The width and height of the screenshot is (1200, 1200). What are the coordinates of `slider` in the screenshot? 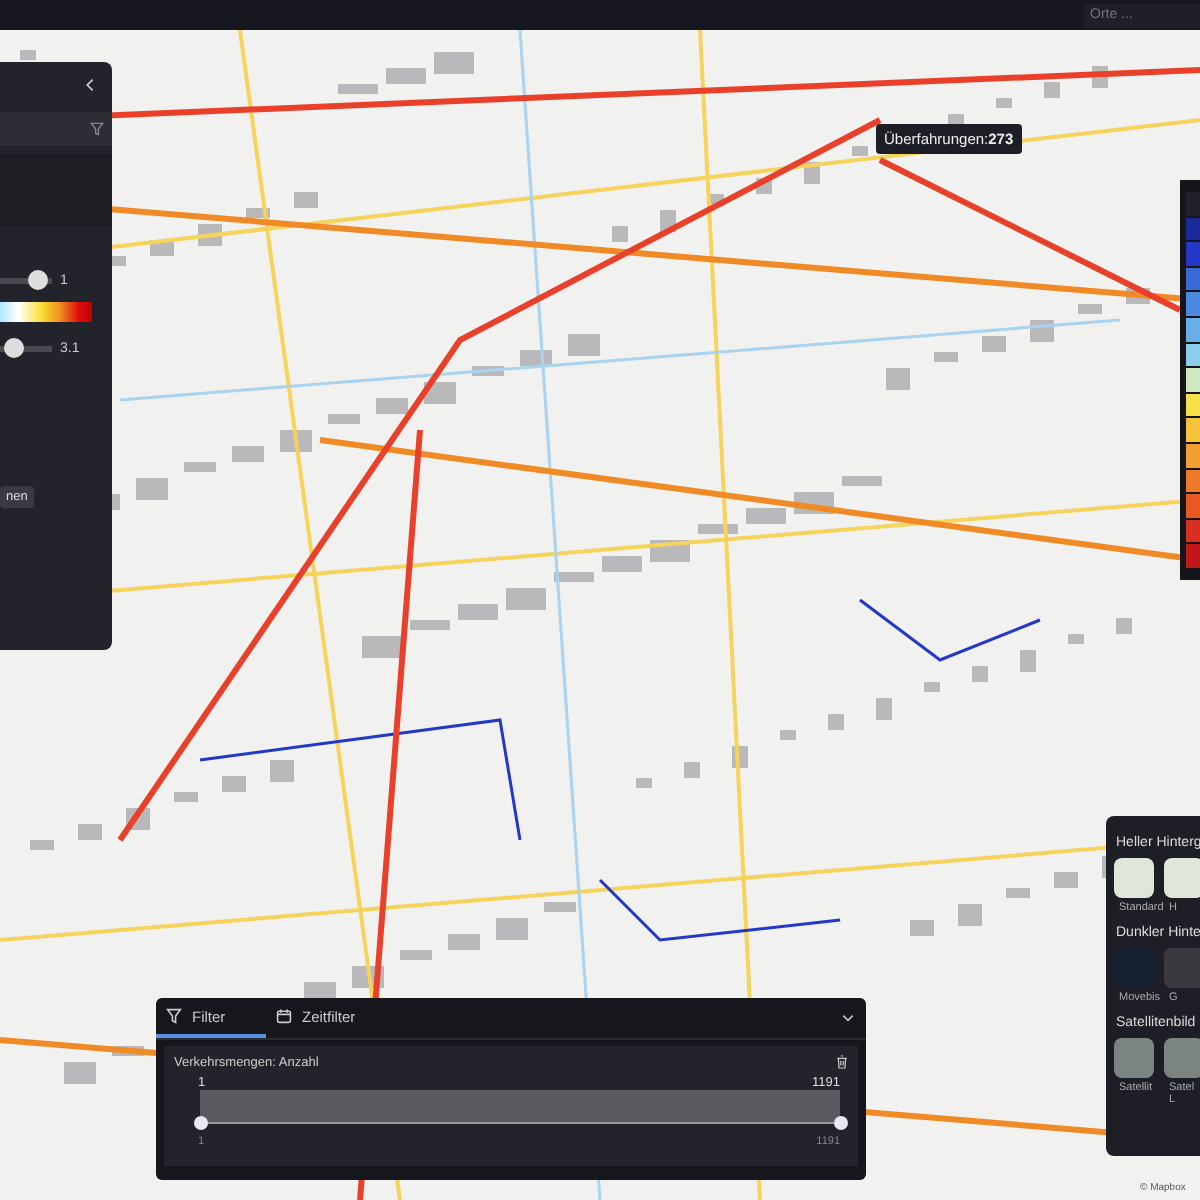 It's located at (26, 280).